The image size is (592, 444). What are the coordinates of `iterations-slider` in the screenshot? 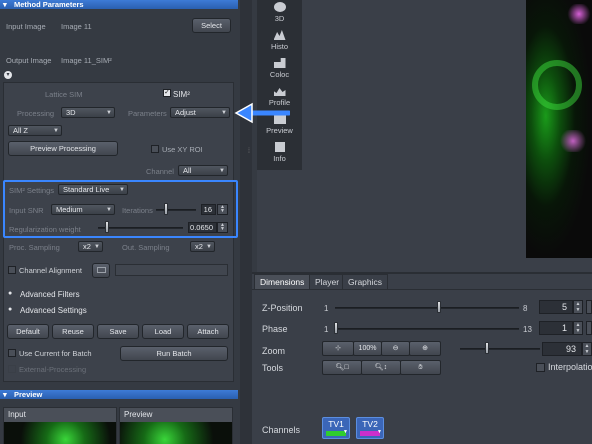 It's located at (176, 210).